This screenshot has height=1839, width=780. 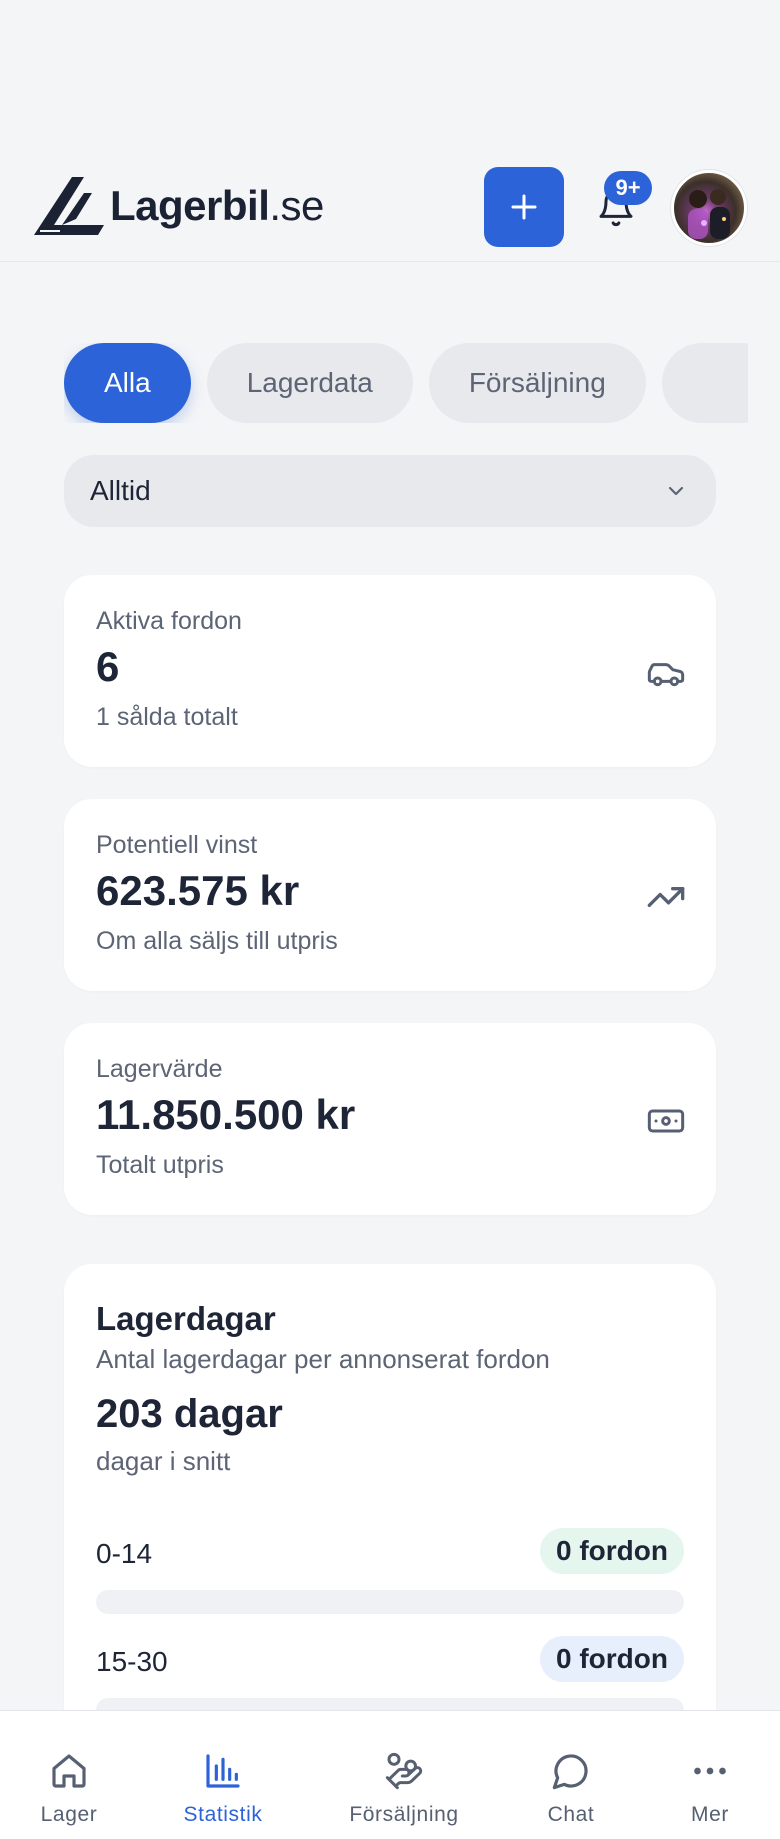 What do you see at coordinates (163, 1461) in the screenshot?
I see `stock-days-unit: dagar i snitt` at bounding box center [163, 1461].